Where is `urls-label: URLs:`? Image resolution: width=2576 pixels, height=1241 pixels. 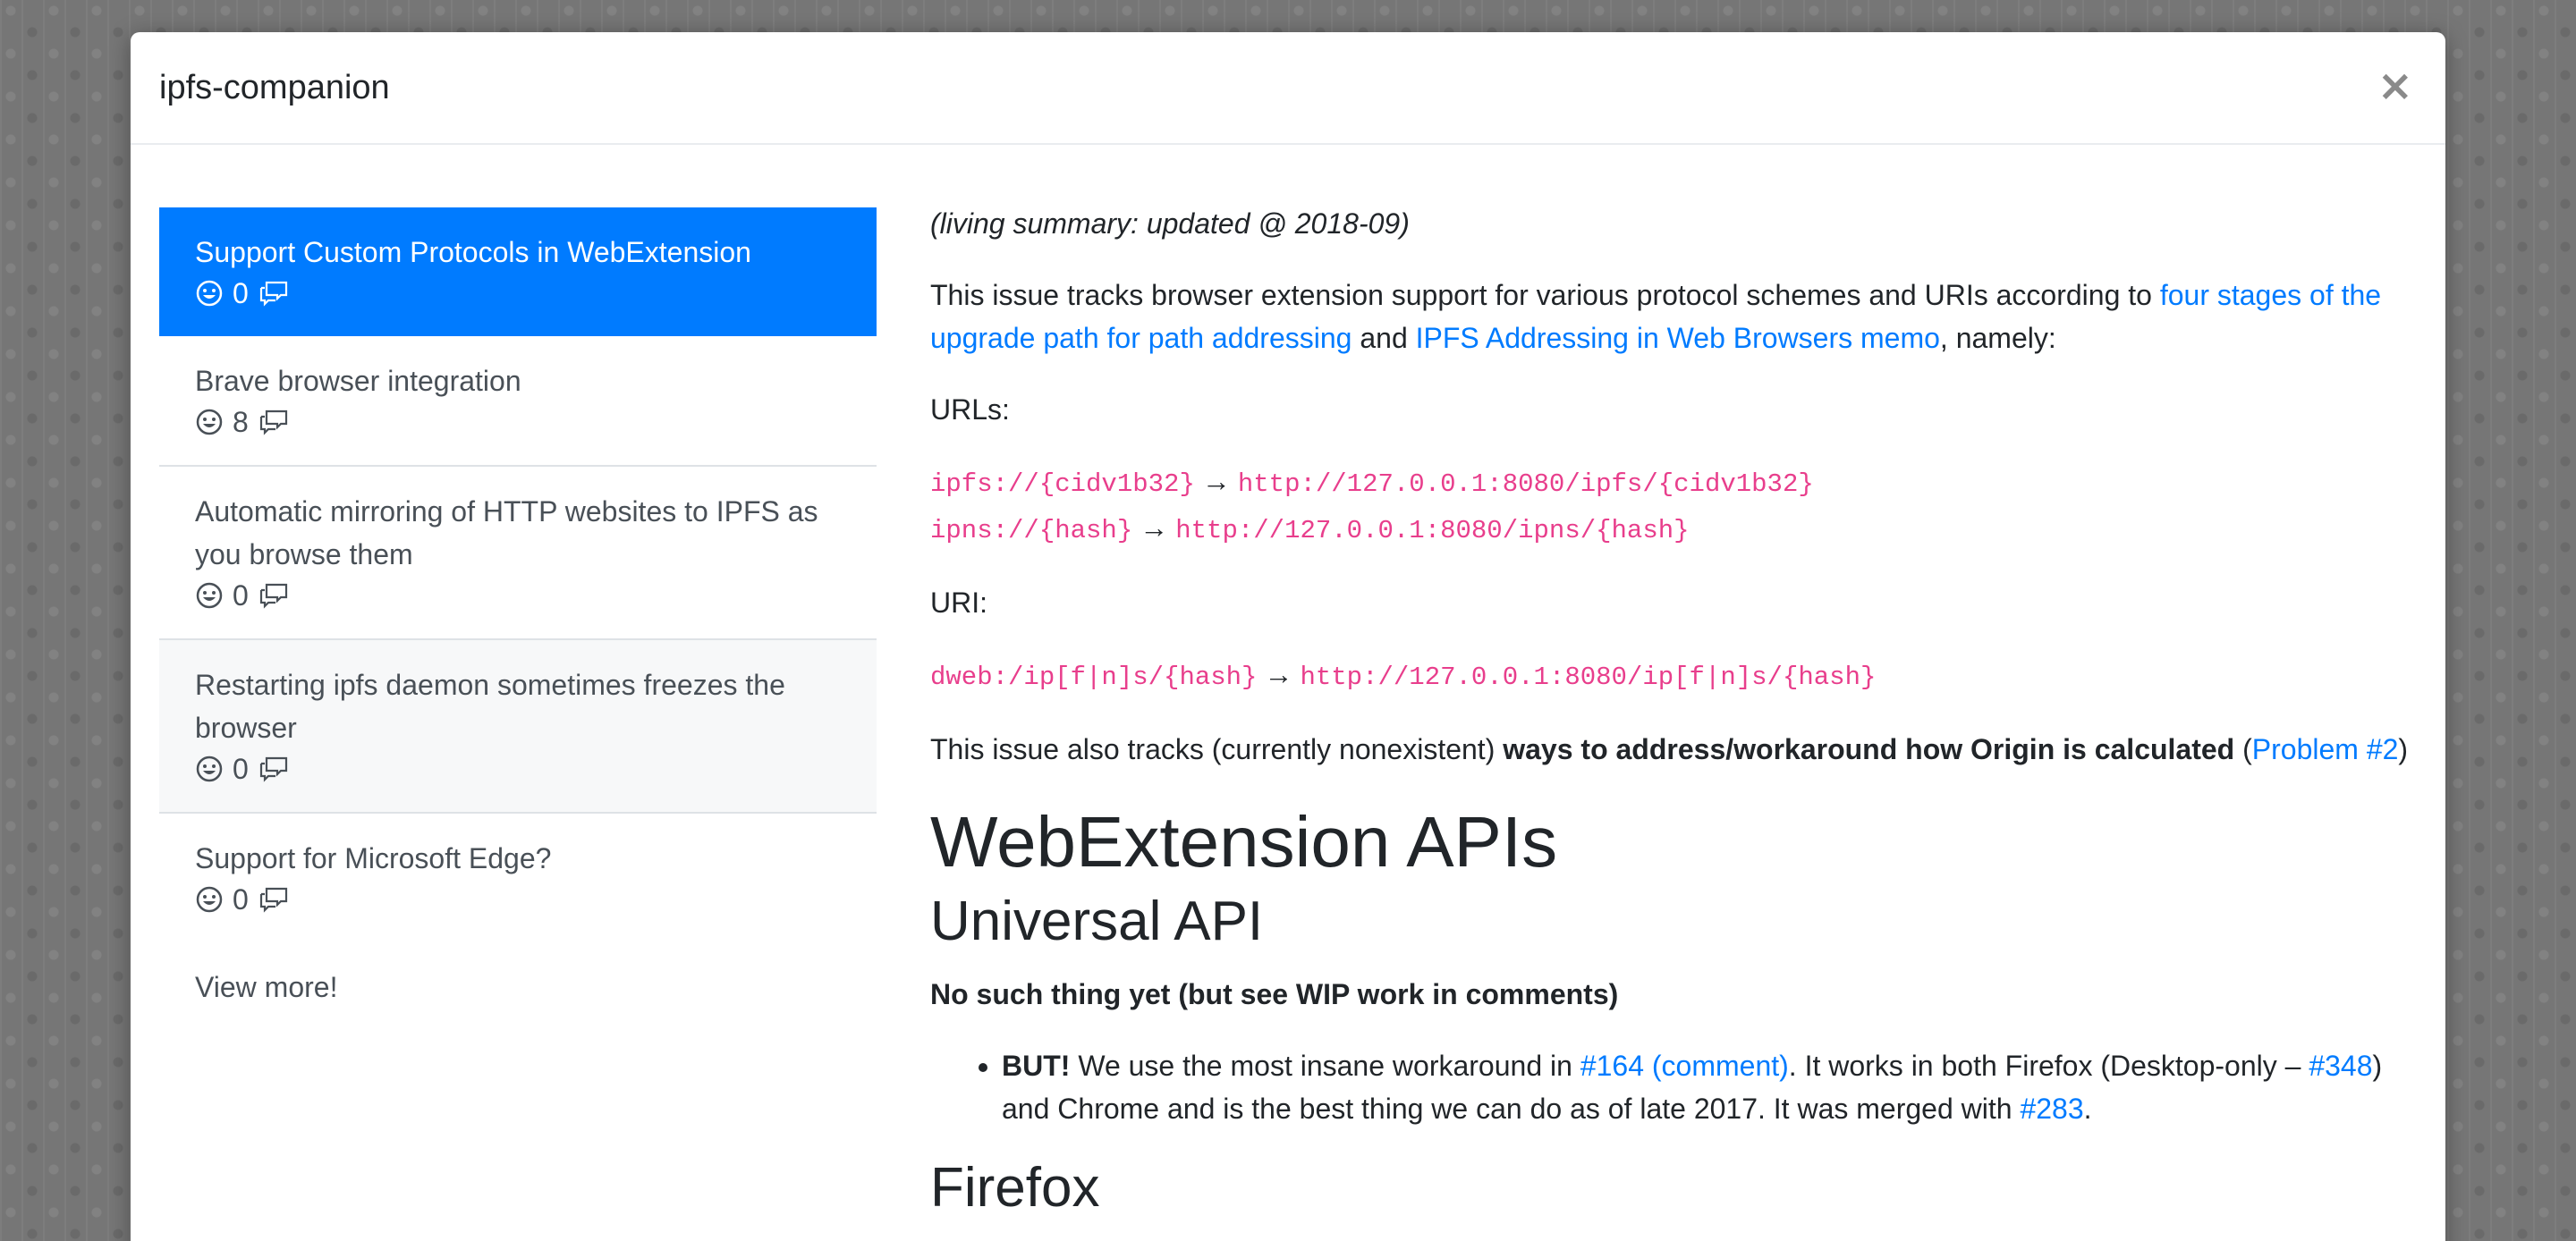 urls-label: URLs: is located at coordinates (970, 409).